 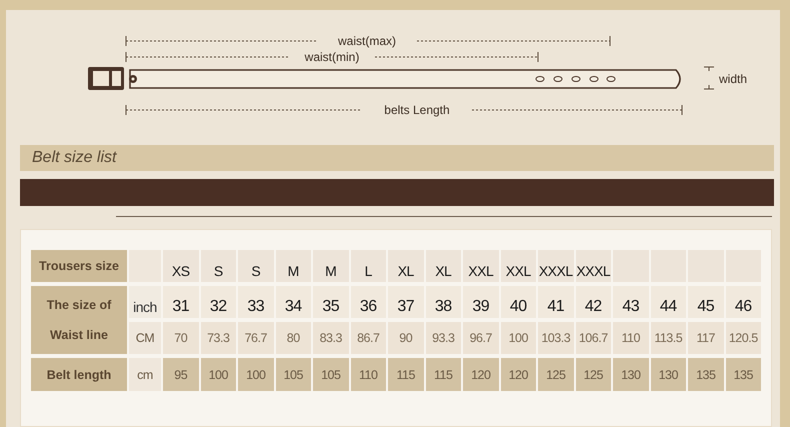 I want to click on dimension-label: waist(min), so click(x=332, y=57).